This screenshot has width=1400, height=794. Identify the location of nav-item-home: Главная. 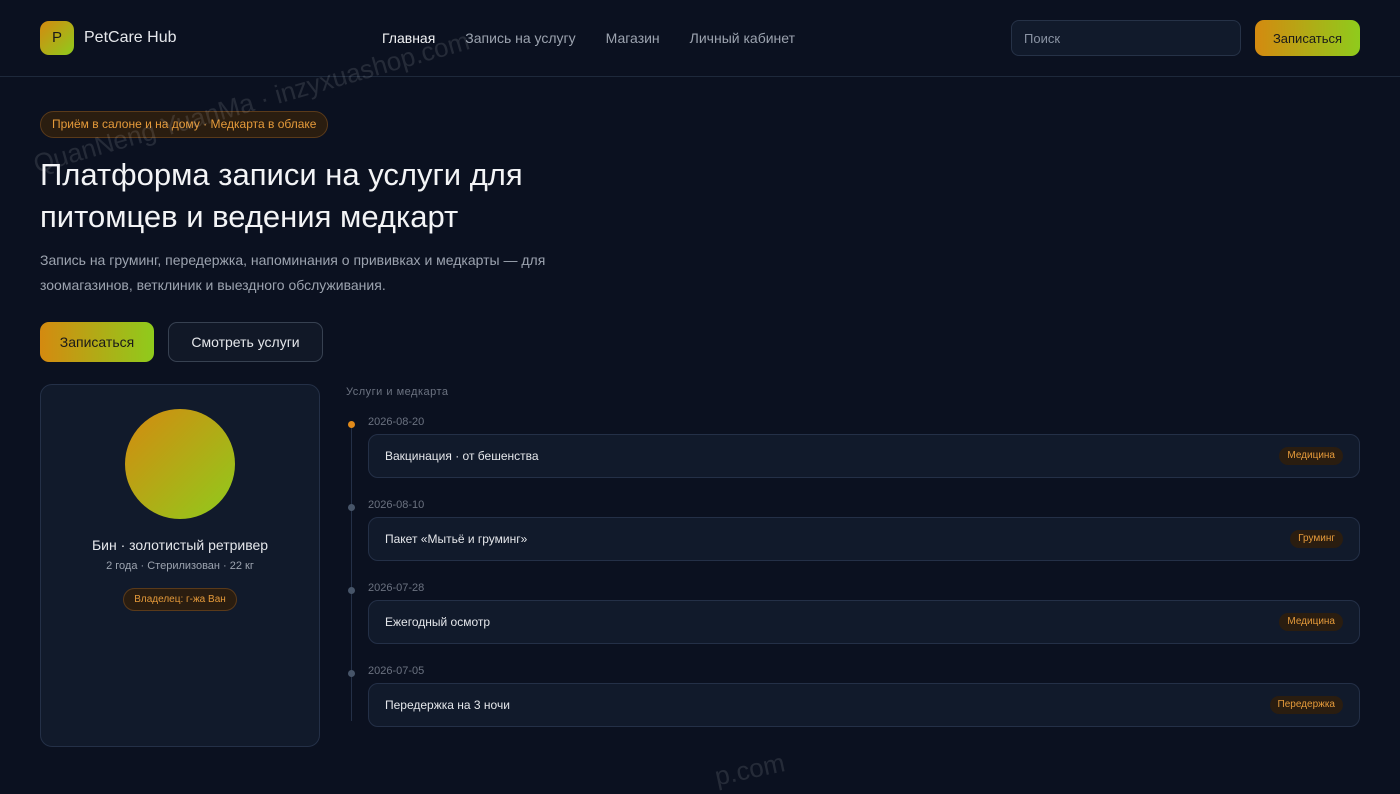
(408, 38).